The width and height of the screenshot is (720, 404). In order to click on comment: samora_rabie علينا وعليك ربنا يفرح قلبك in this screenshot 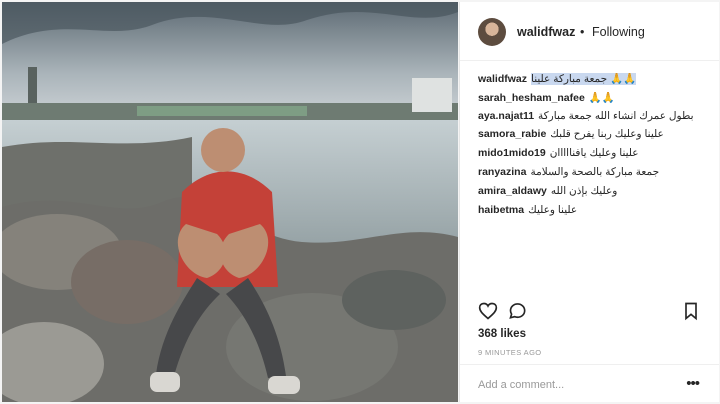, I will do `click(596, 137)`.